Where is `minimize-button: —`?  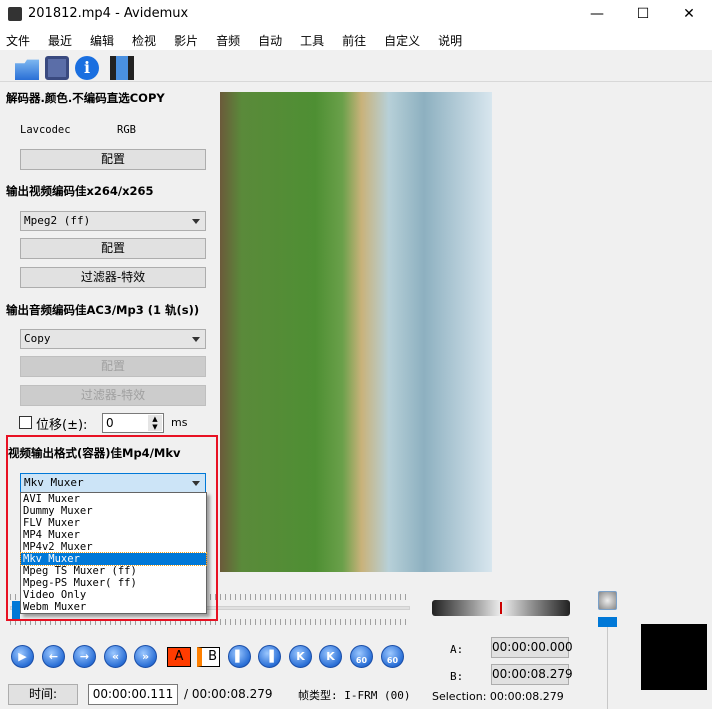 minimize-button: — is located at coordinates (597, 15).